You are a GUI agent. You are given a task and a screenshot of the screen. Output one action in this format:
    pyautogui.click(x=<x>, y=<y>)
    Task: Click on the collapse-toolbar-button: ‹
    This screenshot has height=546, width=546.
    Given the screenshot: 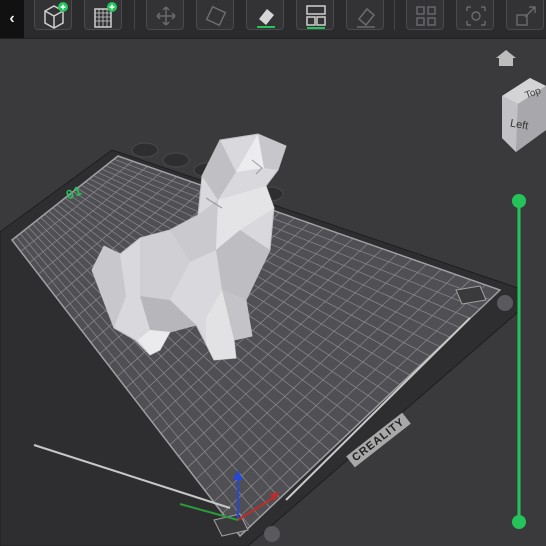 What is the action you would take?
    pyautogui.click(x=12, y=19)
    